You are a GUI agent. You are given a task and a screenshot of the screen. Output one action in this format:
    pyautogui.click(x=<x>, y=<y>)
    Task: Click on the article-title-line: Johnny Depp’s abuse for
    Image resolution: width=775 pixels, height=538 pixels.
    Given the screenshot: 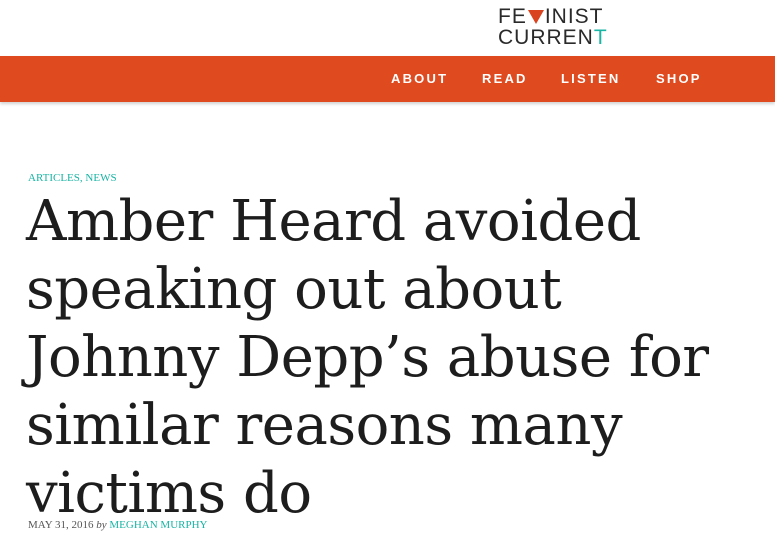 What is the action you would take?
    pyautogui.click(x=367, y=357)
    